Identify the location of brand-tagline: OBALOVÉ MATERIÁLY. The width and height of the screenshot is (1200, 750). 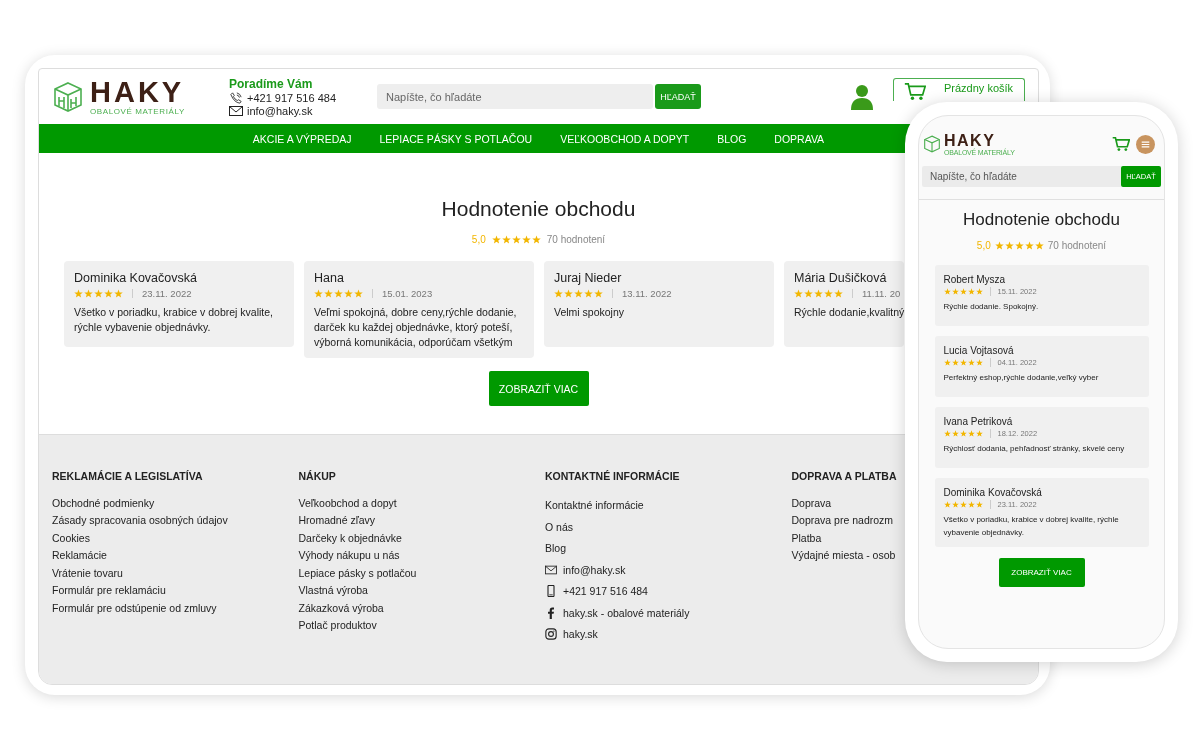
(137, 111).